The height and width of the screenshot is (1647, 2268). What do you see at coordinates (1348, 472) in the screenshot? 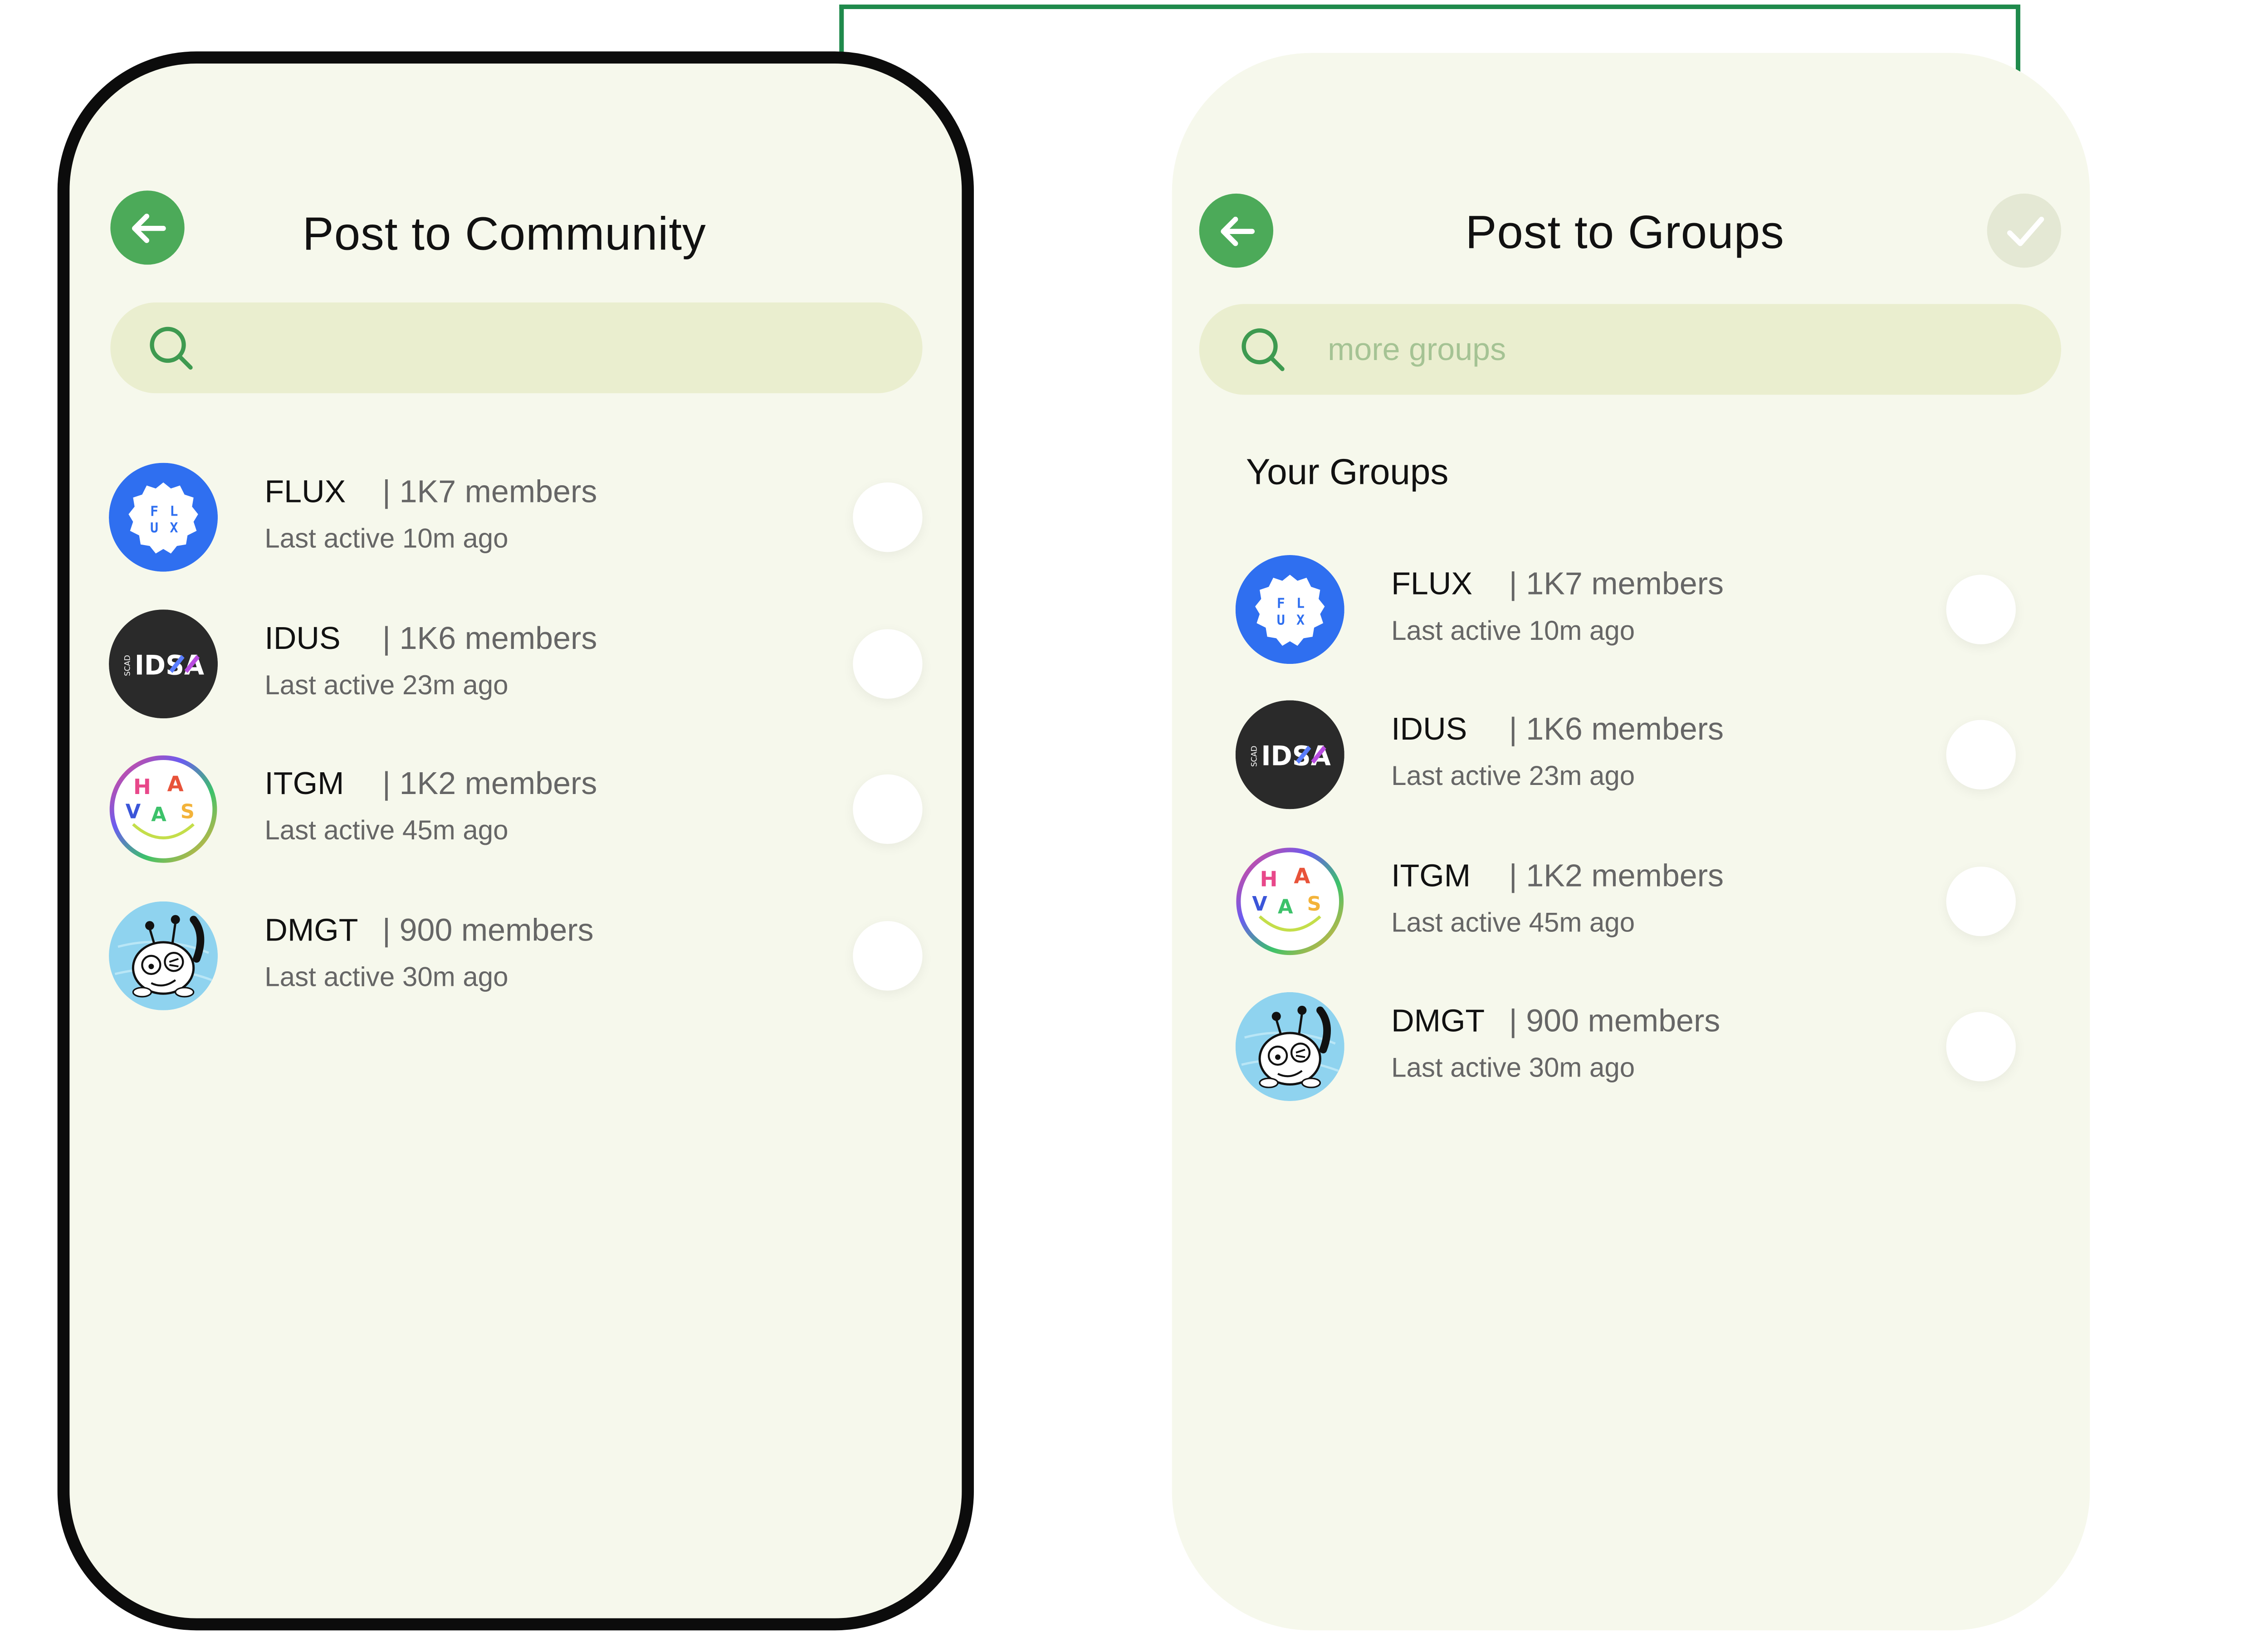
I see `section-title: Your Groups` at bounding box center [1348, 472].